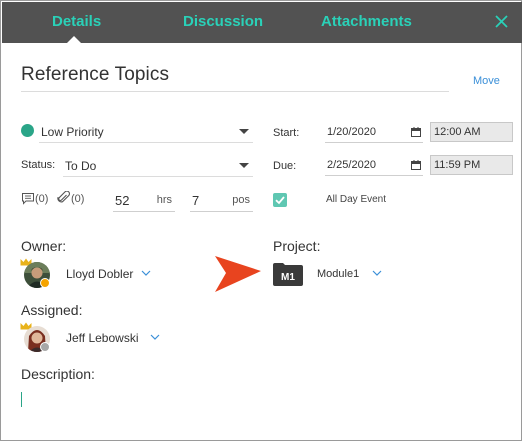  What do you see at coordinates (64, 197) in the screenshot?
I see `paperclip-icon` at bounding box center [64, 197].